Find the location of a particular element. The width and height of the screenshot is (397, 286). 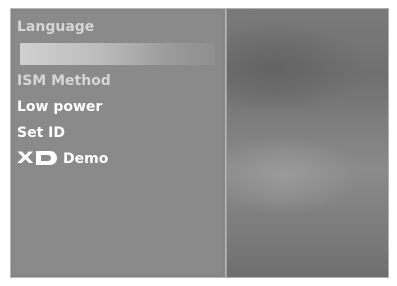

menu-item-low-power: Low power is located at coordinates (59, 107).